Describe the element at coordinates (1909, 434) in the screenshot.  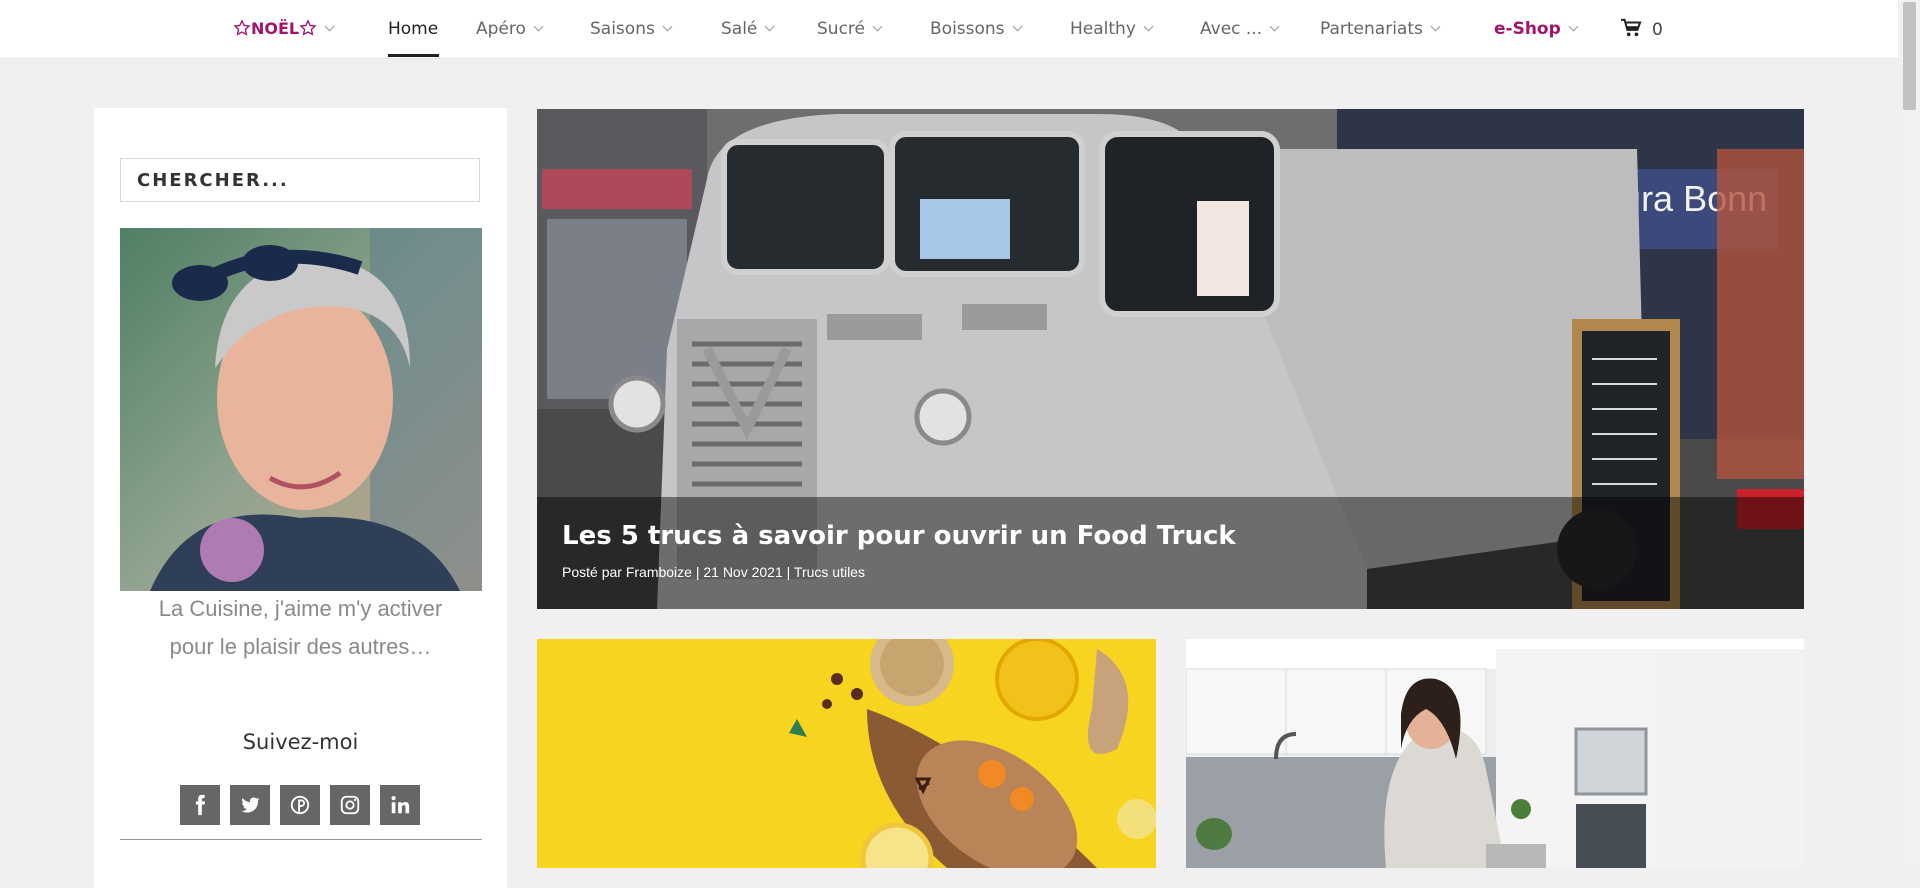
I see `page-scrollbar` at that location.